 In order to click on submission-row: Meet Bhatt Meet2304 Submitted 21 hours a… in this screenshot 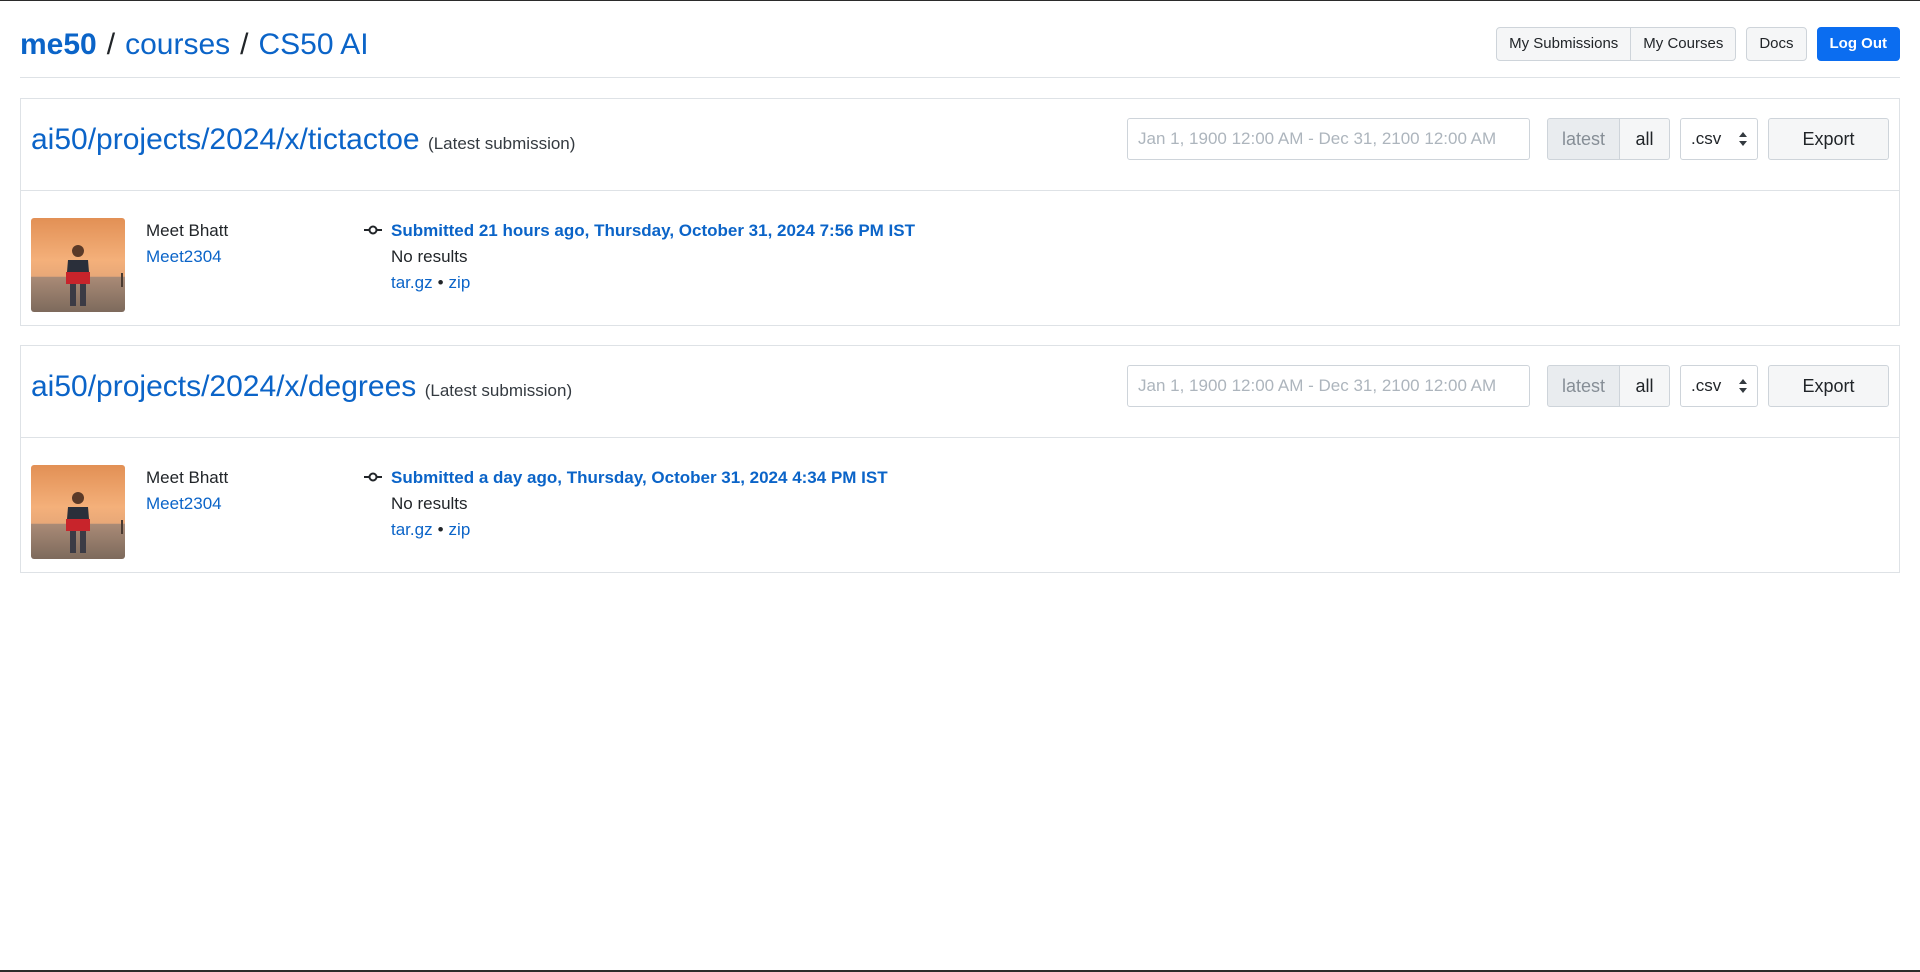, I will do `click(960, 258)`.